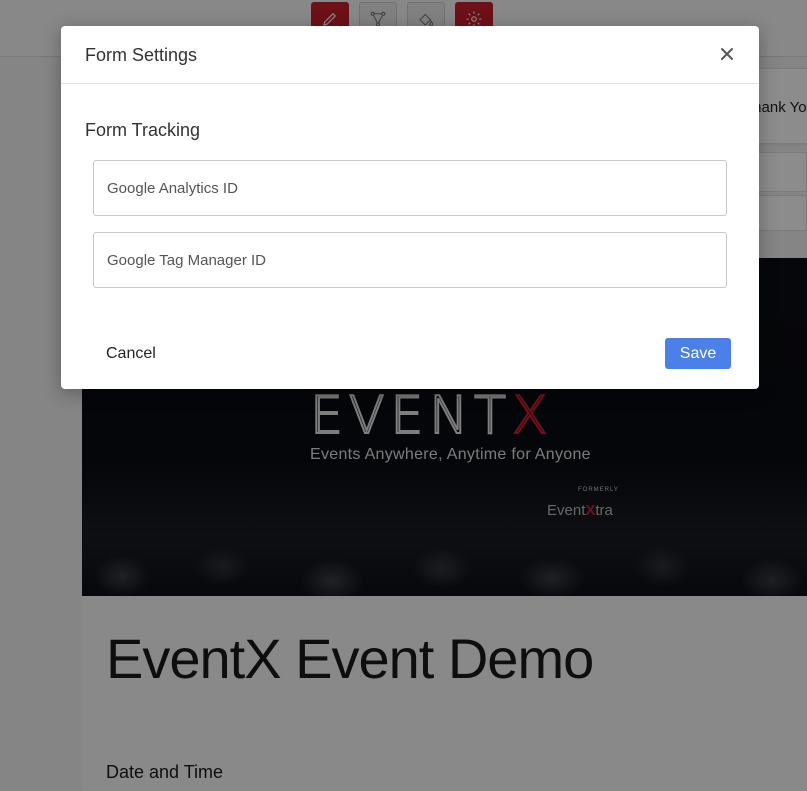 The width and height of the screenshot is (807, 791). I want to click on cancel-button: Cancel, so click(131, 354).